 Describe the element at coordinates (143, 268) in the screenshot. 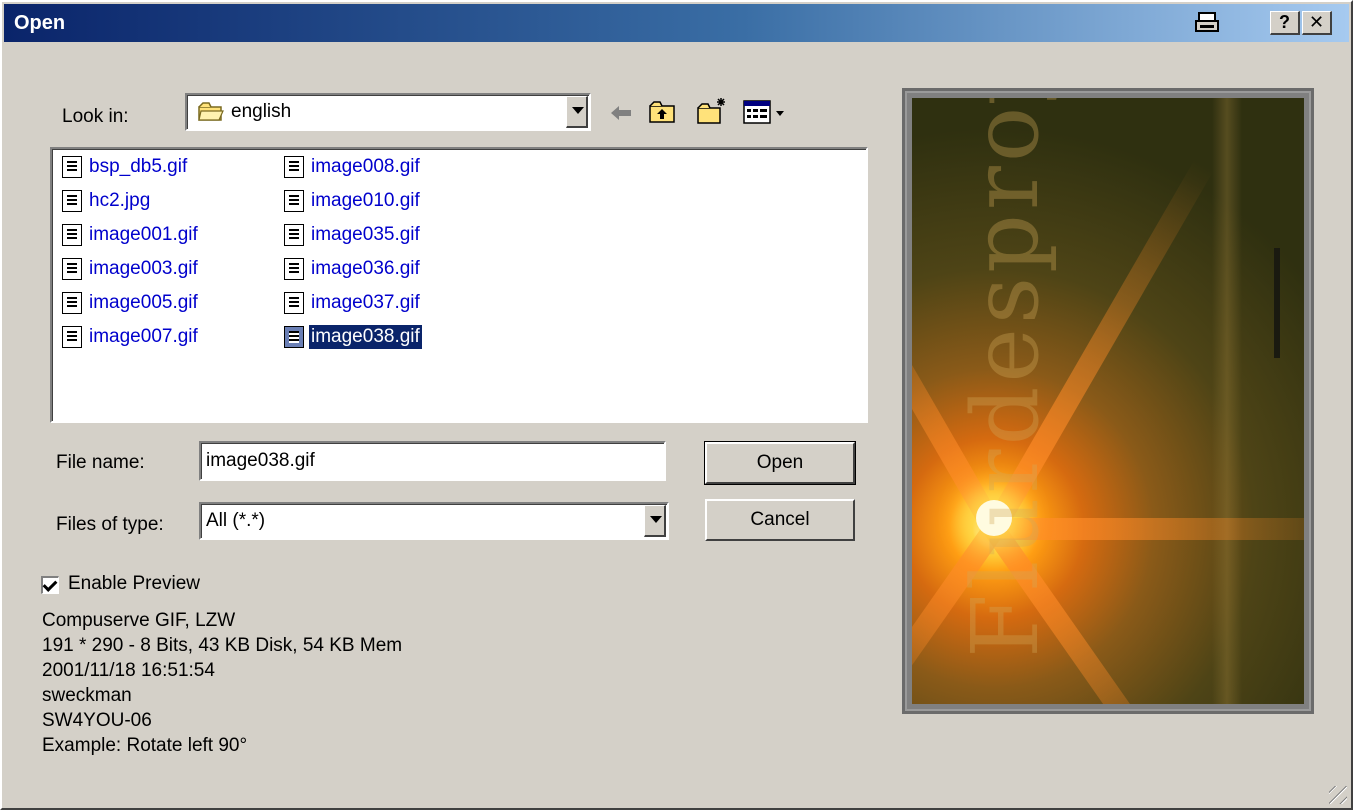

I see `file-name: image003.gif` at that location.